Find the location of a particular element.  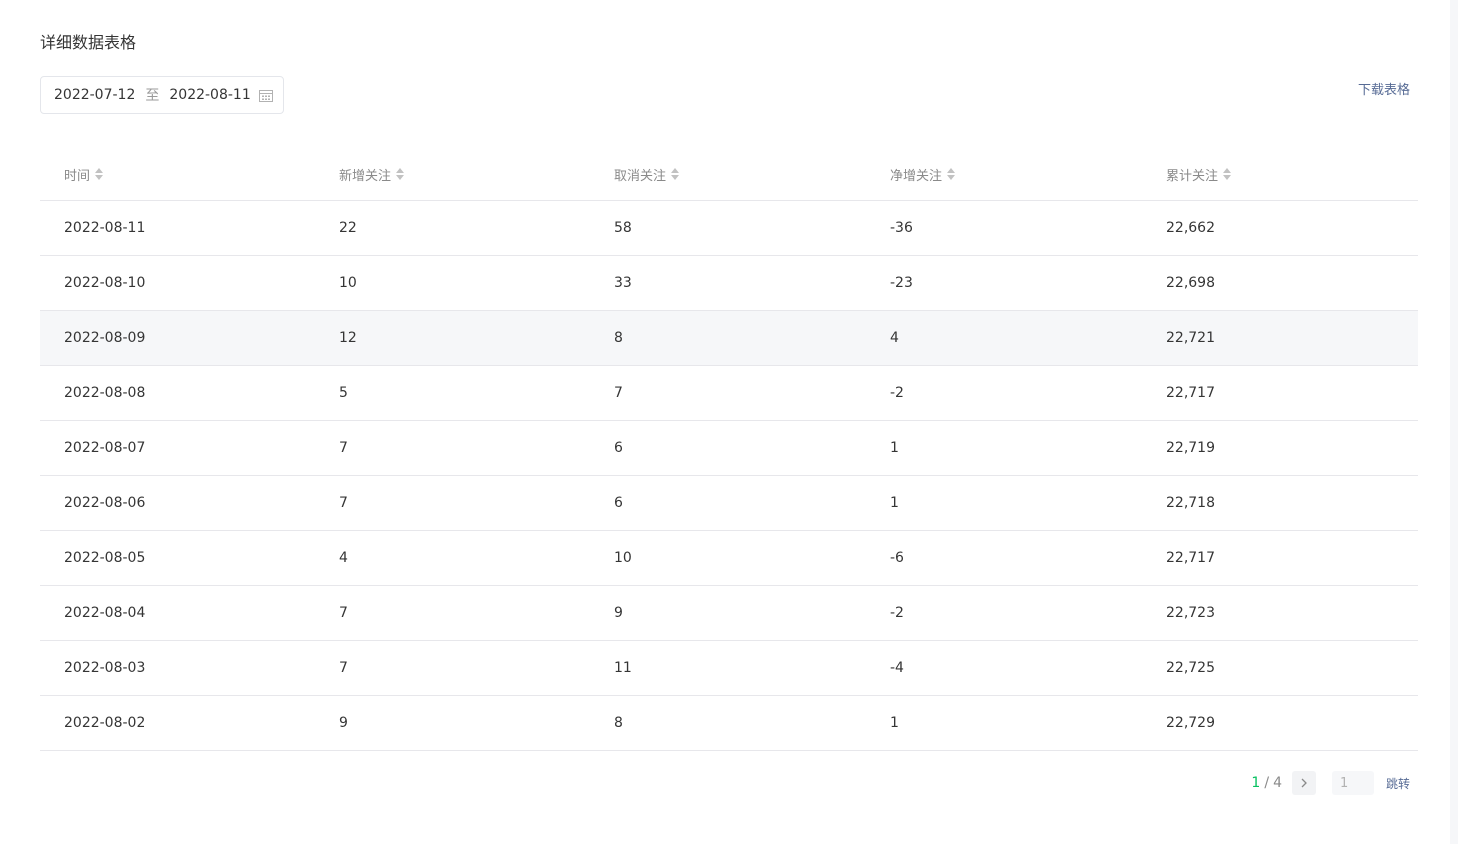

cell-total-follows: 22,723 is located at coordinates (1190, 613).